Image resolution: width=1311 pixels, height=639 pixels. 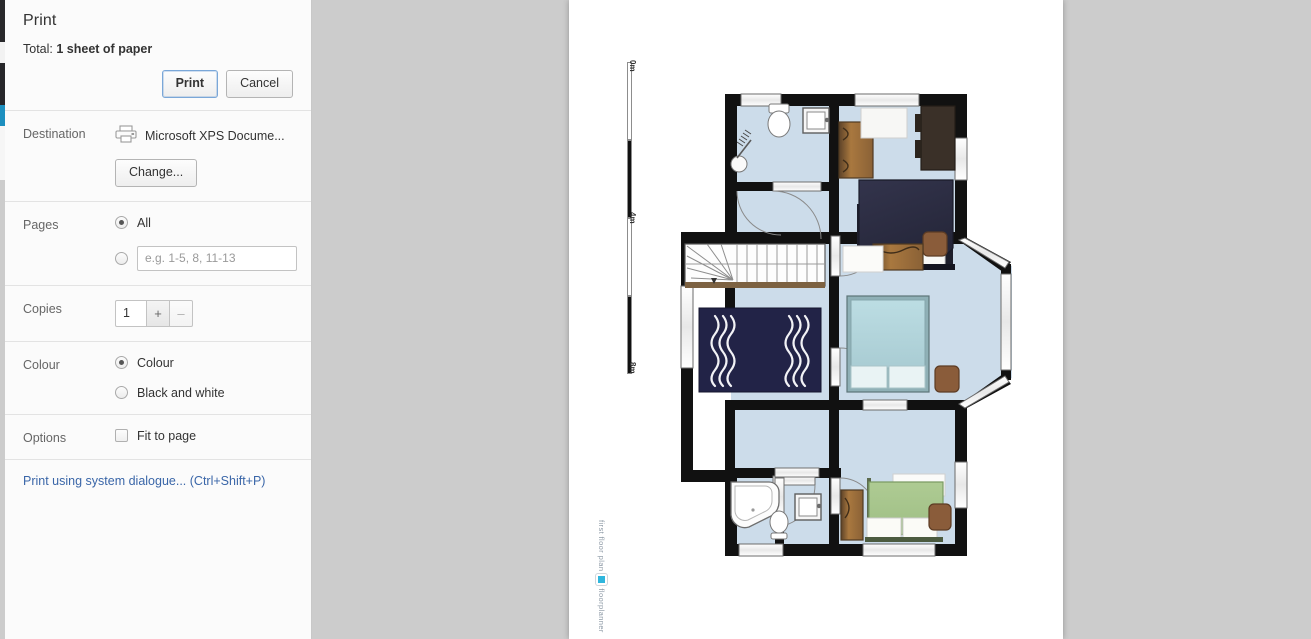 I want to click on rug, so click(x=760, y=350).